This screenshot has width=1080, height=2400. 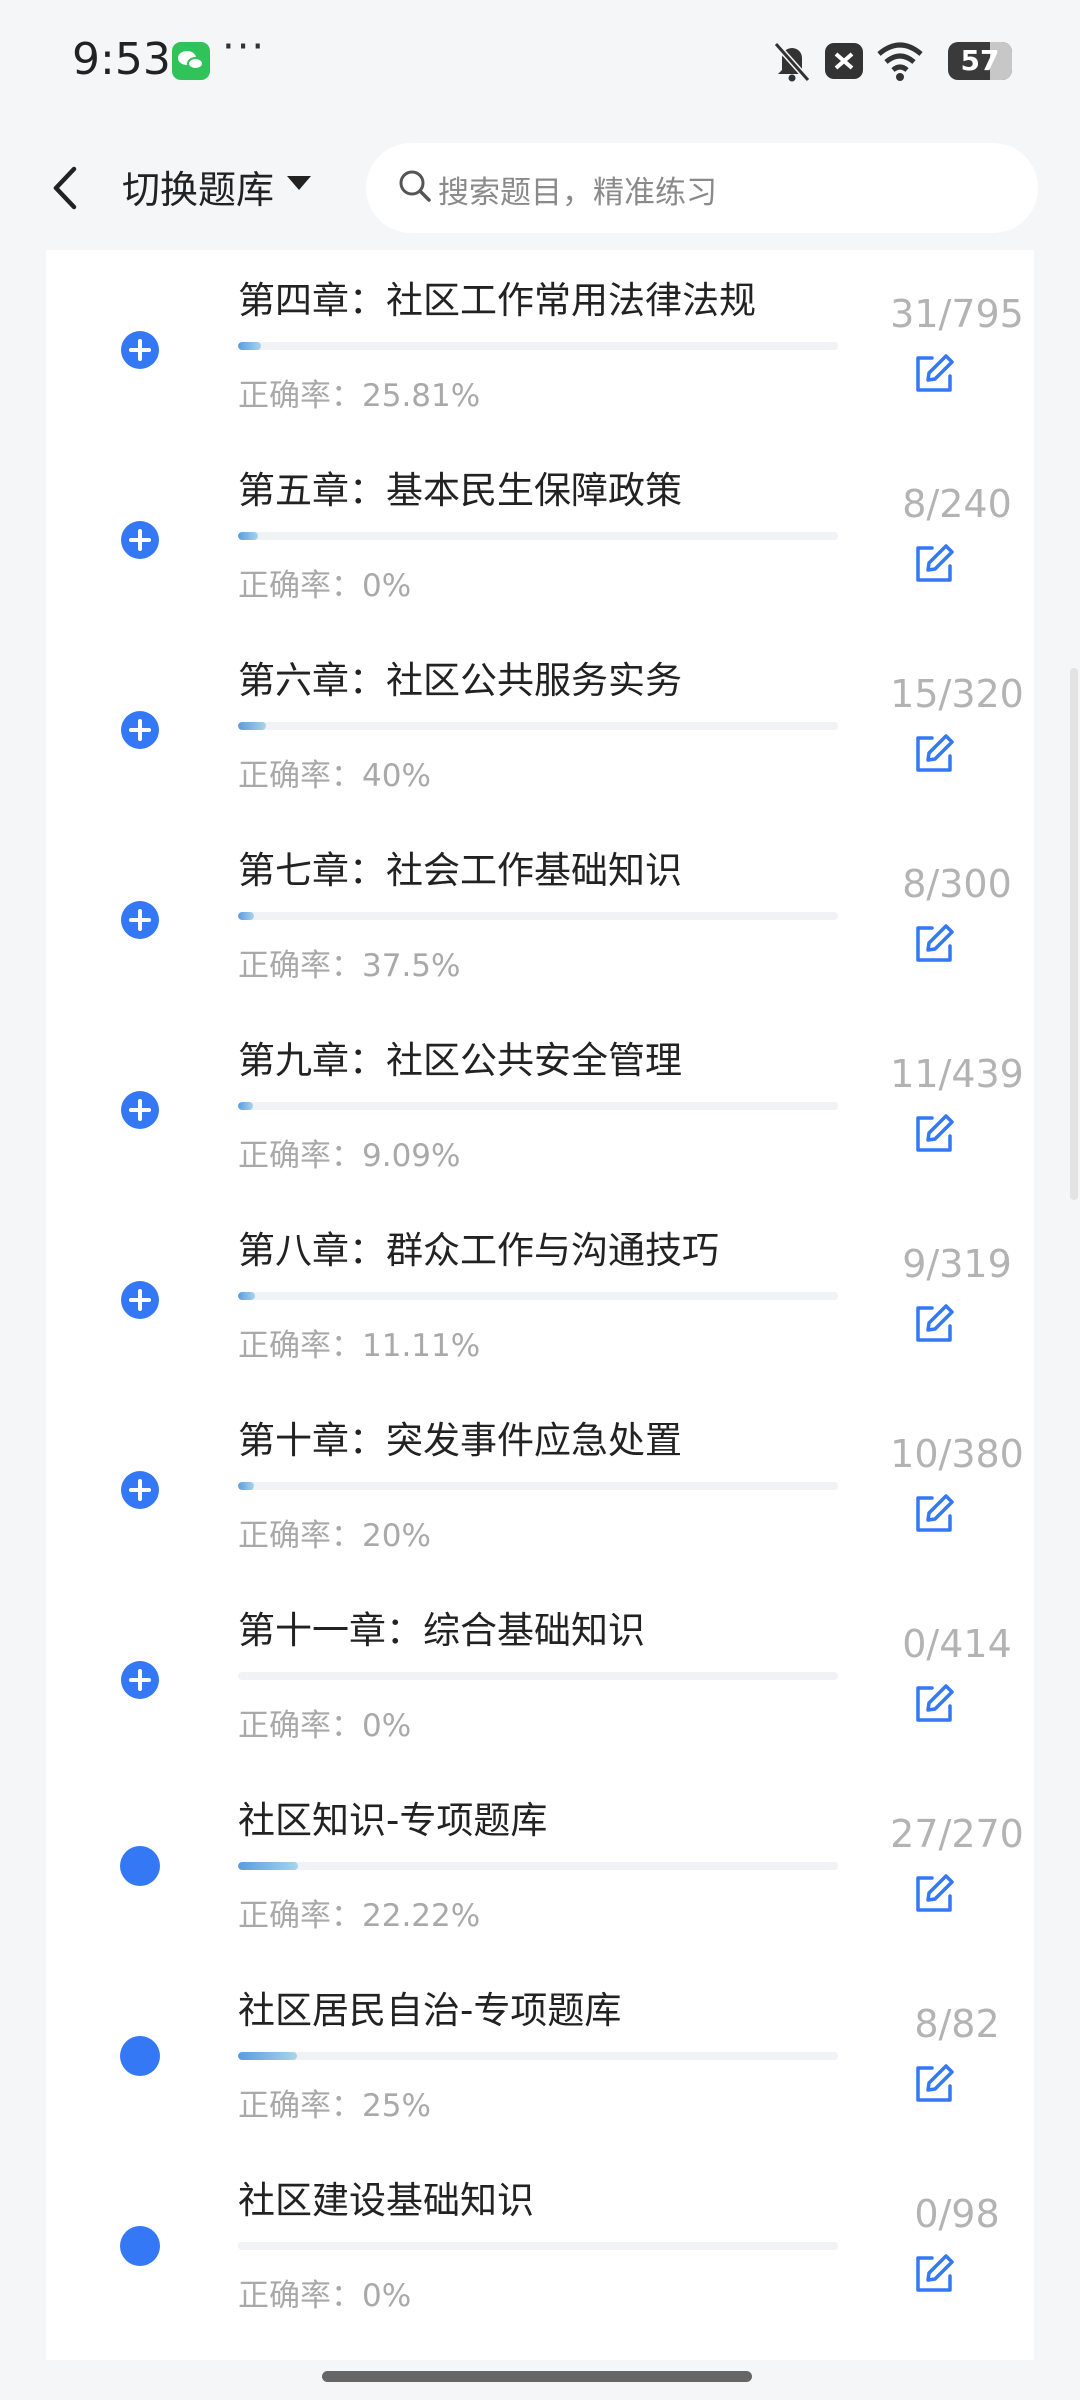 What do you see at coordinates (349, 966) in the screenshot?
I see `accuracy-rate: 正确率：37.5%` at bounding box center [349, 966].